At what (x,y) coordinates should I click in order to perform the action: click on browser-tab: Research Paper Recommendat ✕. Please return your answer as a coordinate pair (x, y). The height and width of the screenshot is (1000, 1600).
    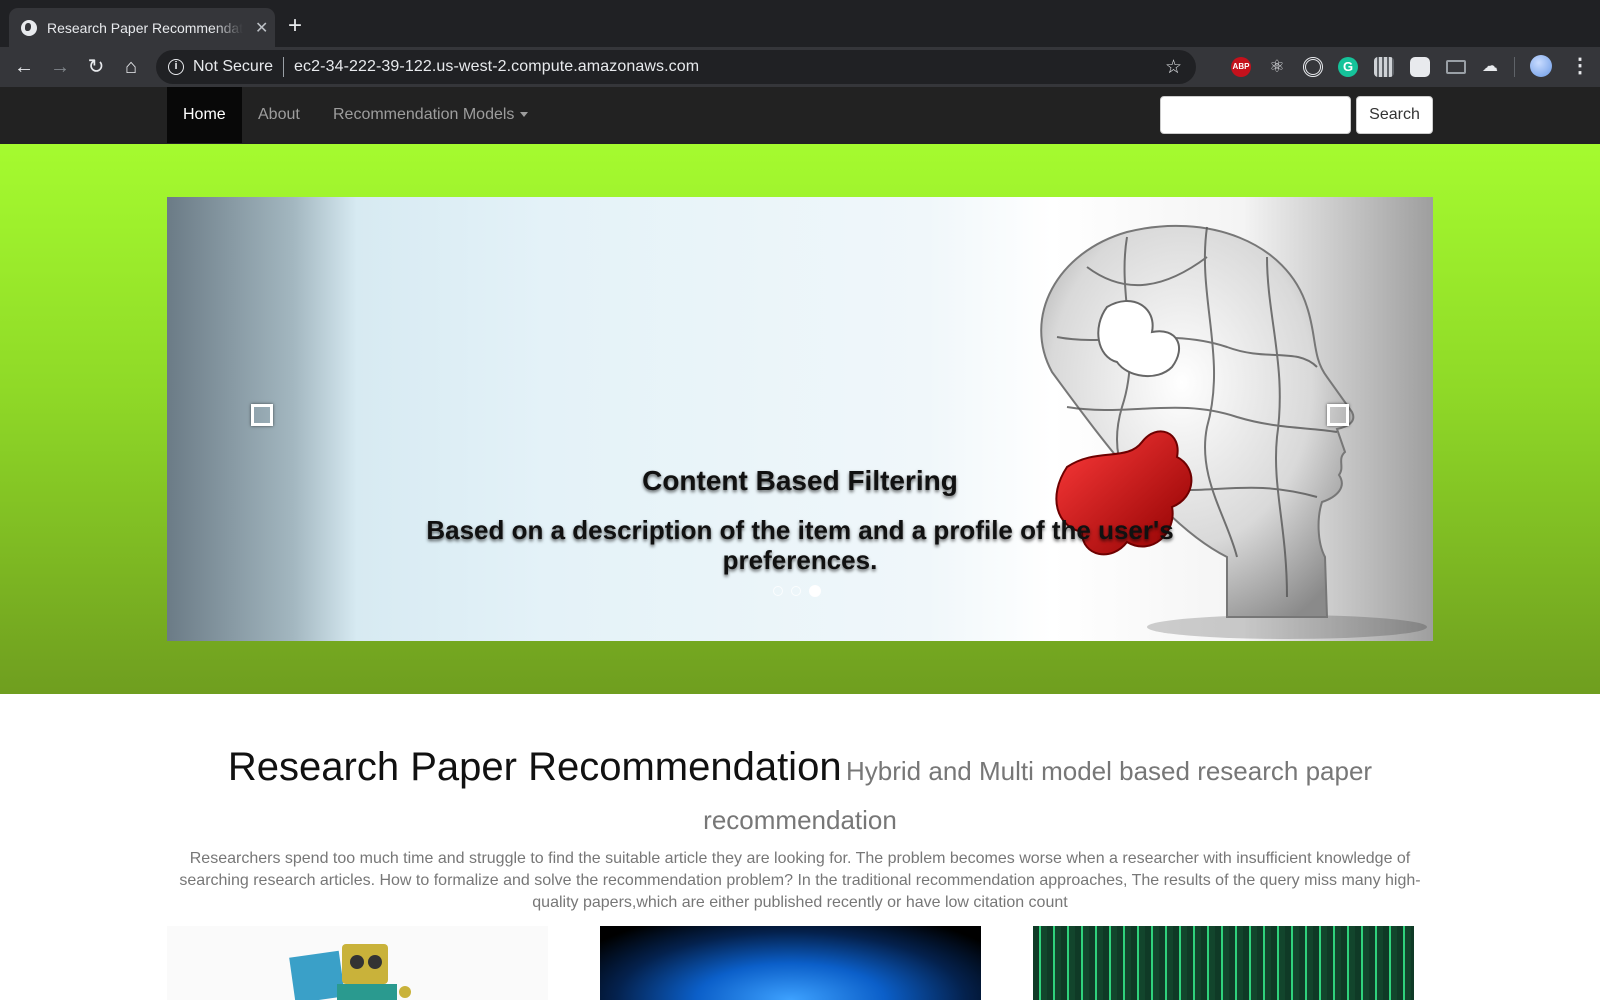
    Looking at the image, I should click on (142, 27).